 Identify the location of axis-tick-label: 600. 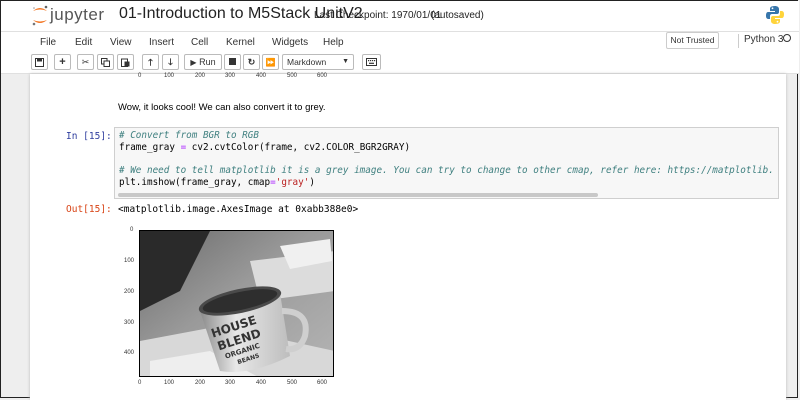
(322, 76).